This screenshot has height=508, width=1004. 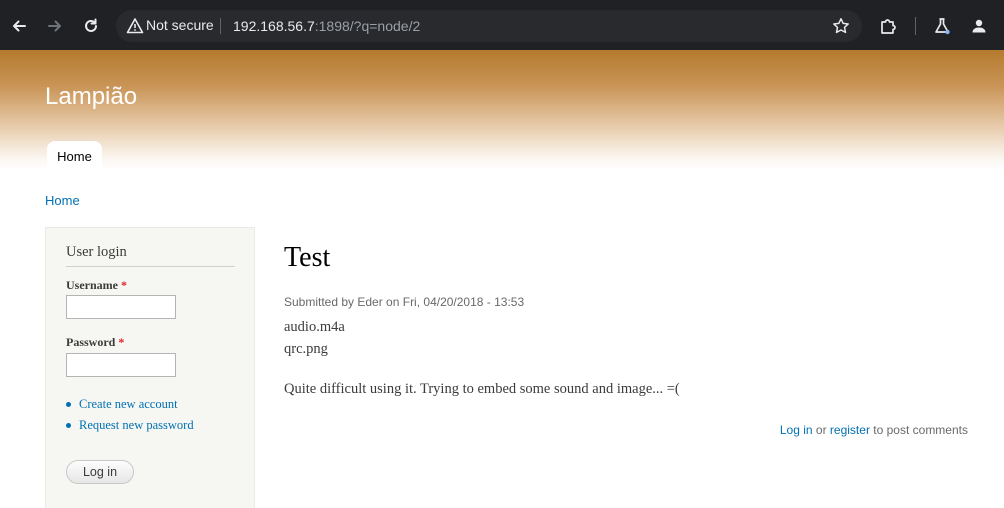 I want to click on login-links: Create new account Request new password, so click(x=130, y=417).